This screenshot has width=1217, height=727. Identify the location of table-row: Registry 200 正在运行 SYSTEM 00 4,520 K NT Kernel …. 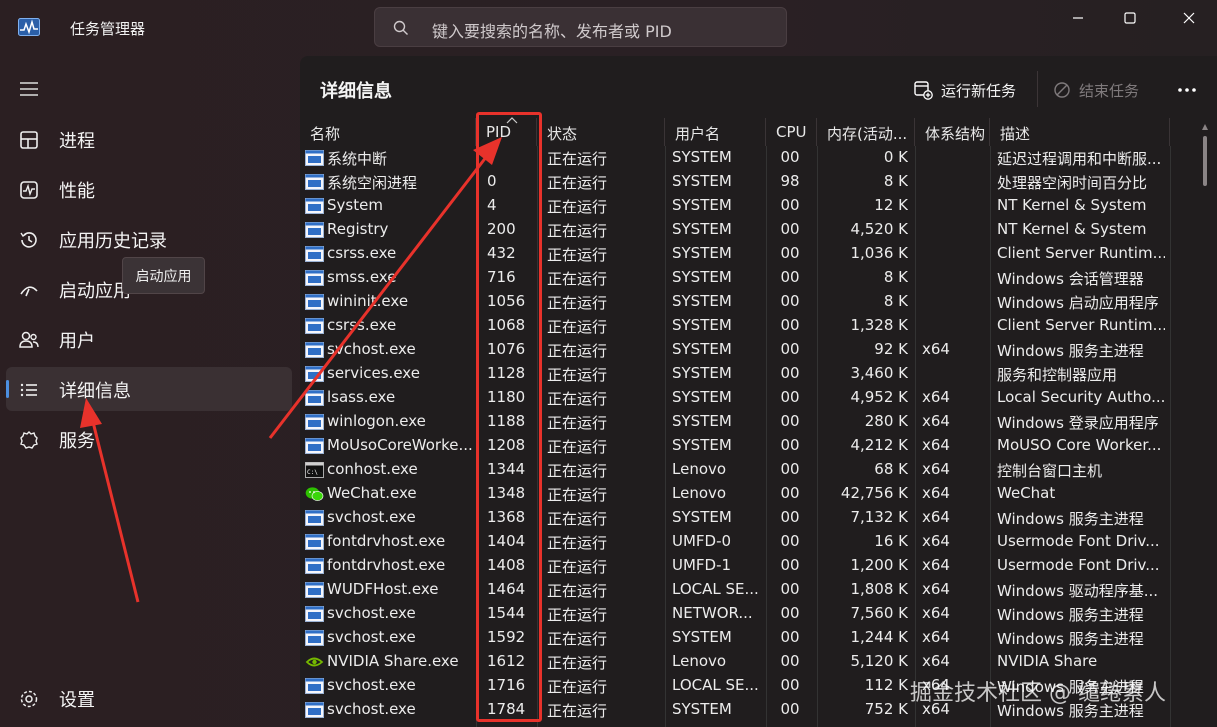
(735, 230).